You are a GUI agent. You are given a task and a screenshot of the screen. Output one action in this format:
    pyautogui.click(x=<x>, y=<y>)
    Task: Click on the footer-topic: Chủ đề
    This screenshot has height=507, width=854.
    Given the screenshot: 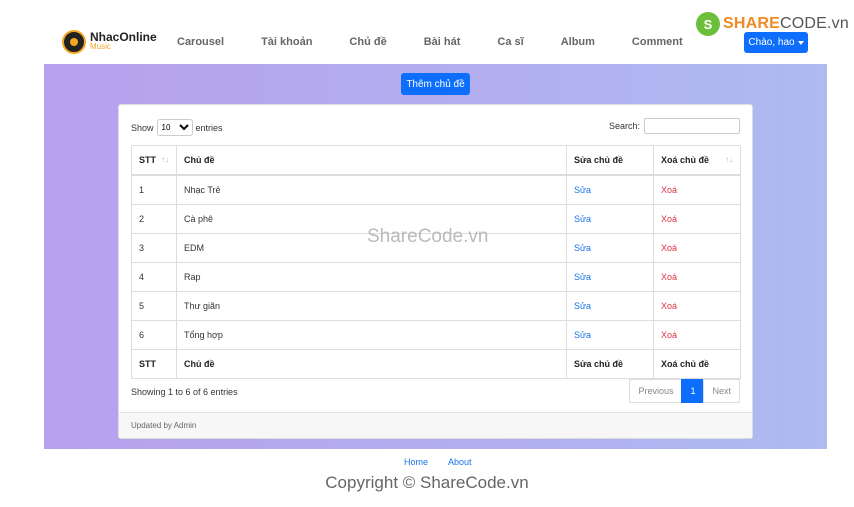 What is the action you would take?
    pyautogui.click(x=371, y=364)
    